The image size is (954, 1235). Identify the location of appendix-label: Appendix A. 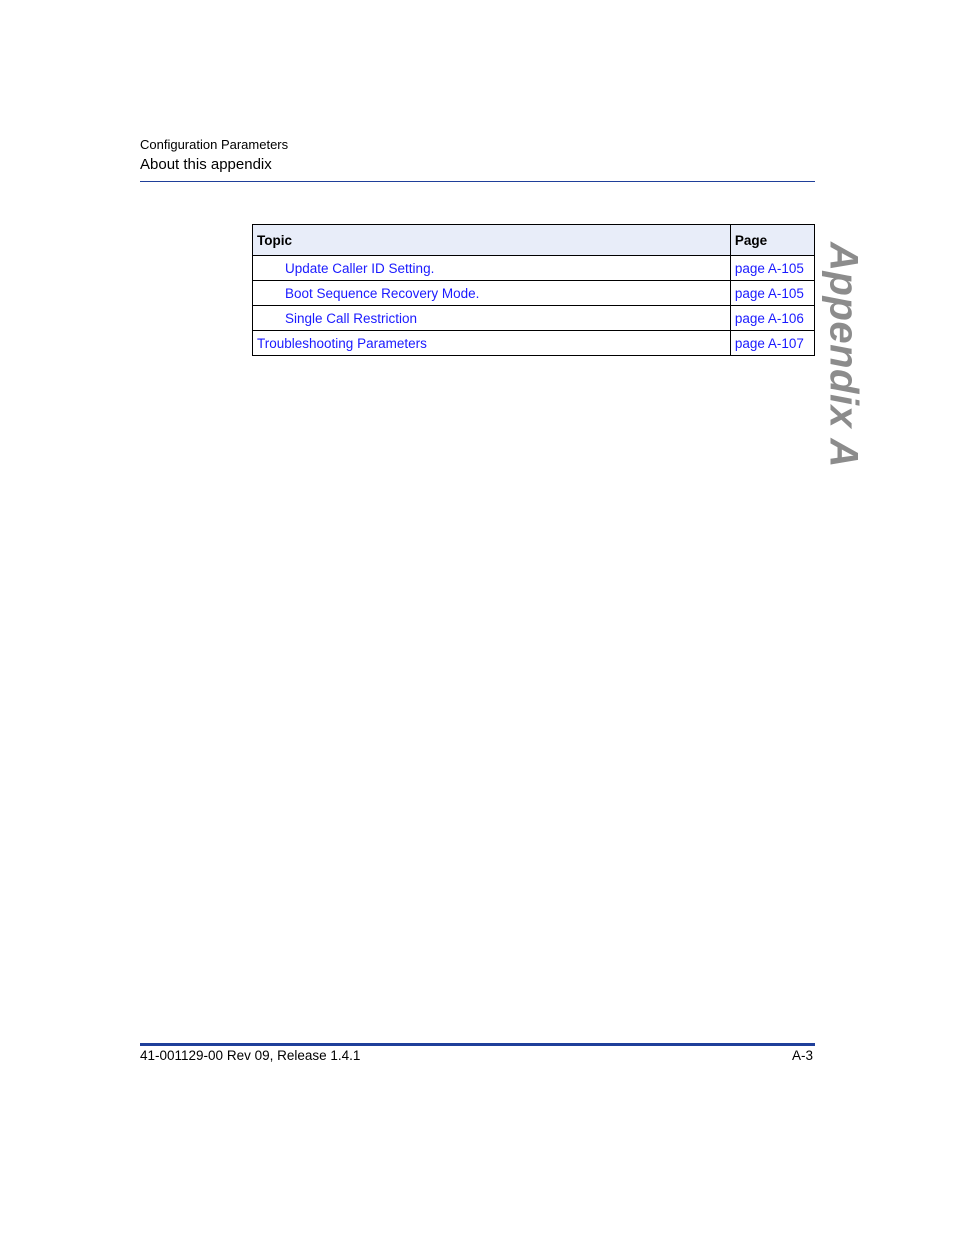
(843, 355).